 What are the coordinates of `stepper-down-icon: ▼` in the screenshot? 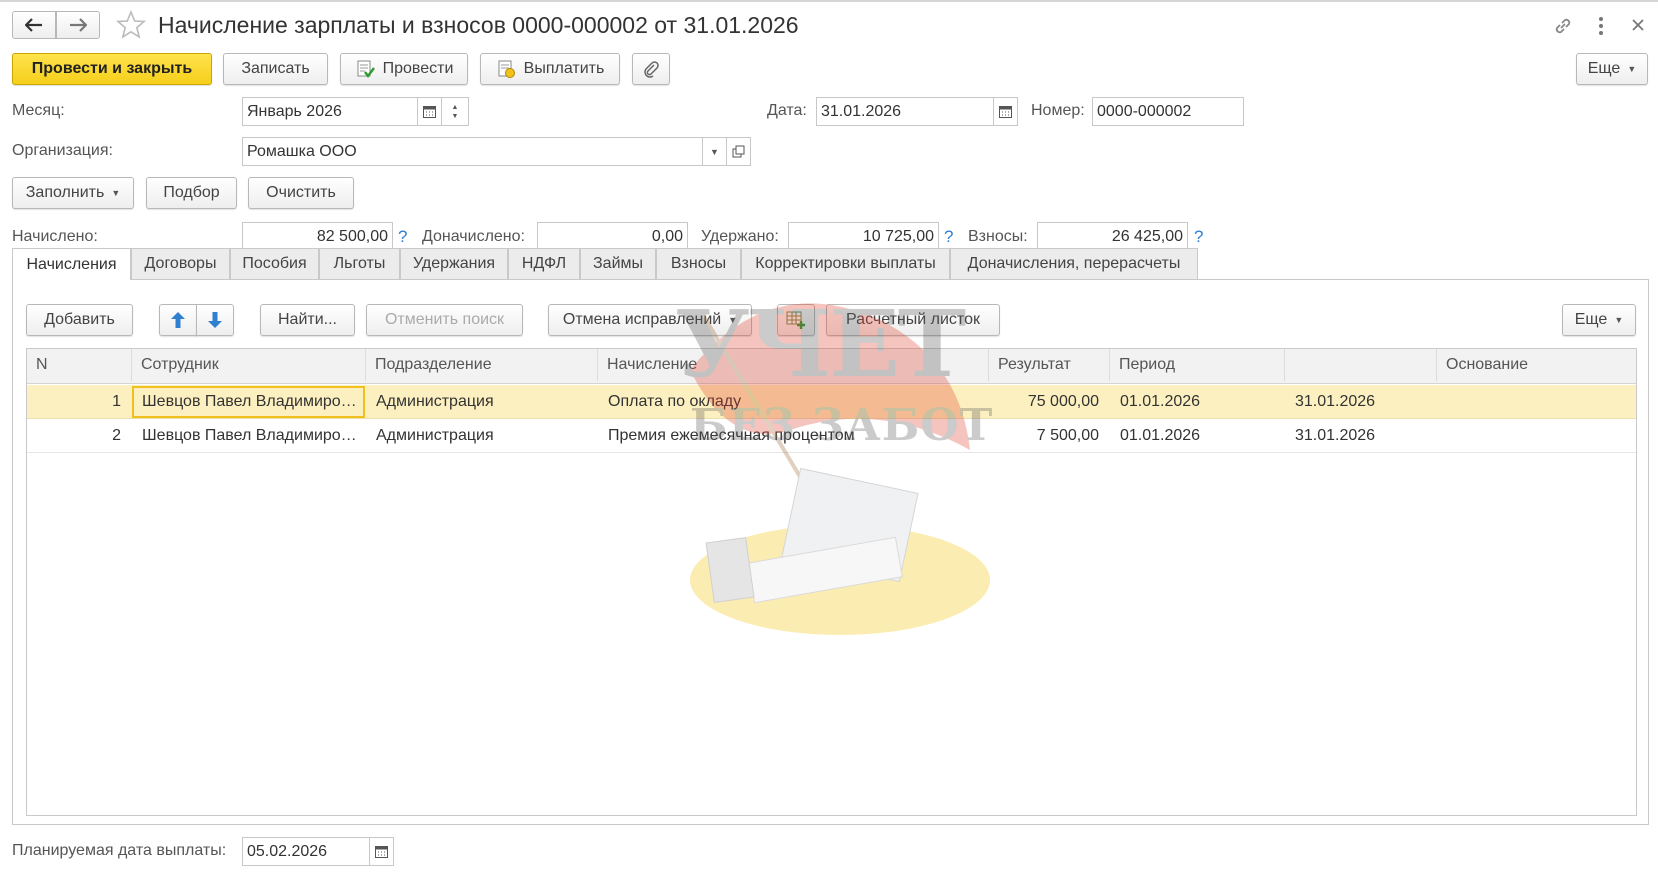 It's located at (455, 116).